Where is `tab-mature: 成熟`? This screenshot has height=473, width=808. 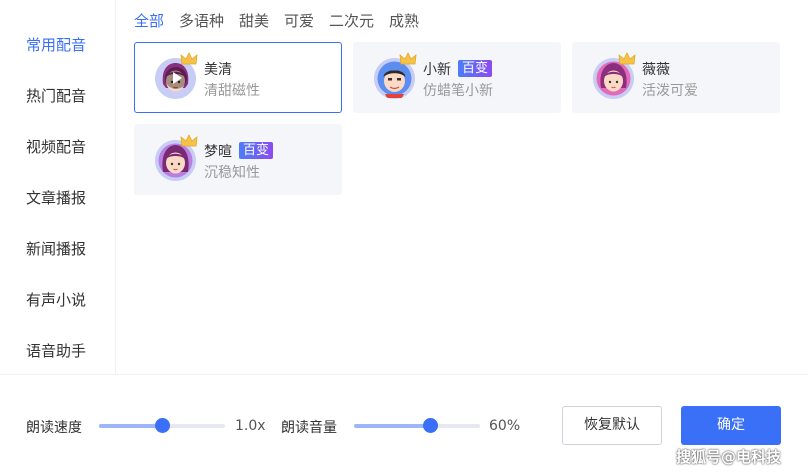 tab-mature: 成熟 is located at coordinates (404, 20).